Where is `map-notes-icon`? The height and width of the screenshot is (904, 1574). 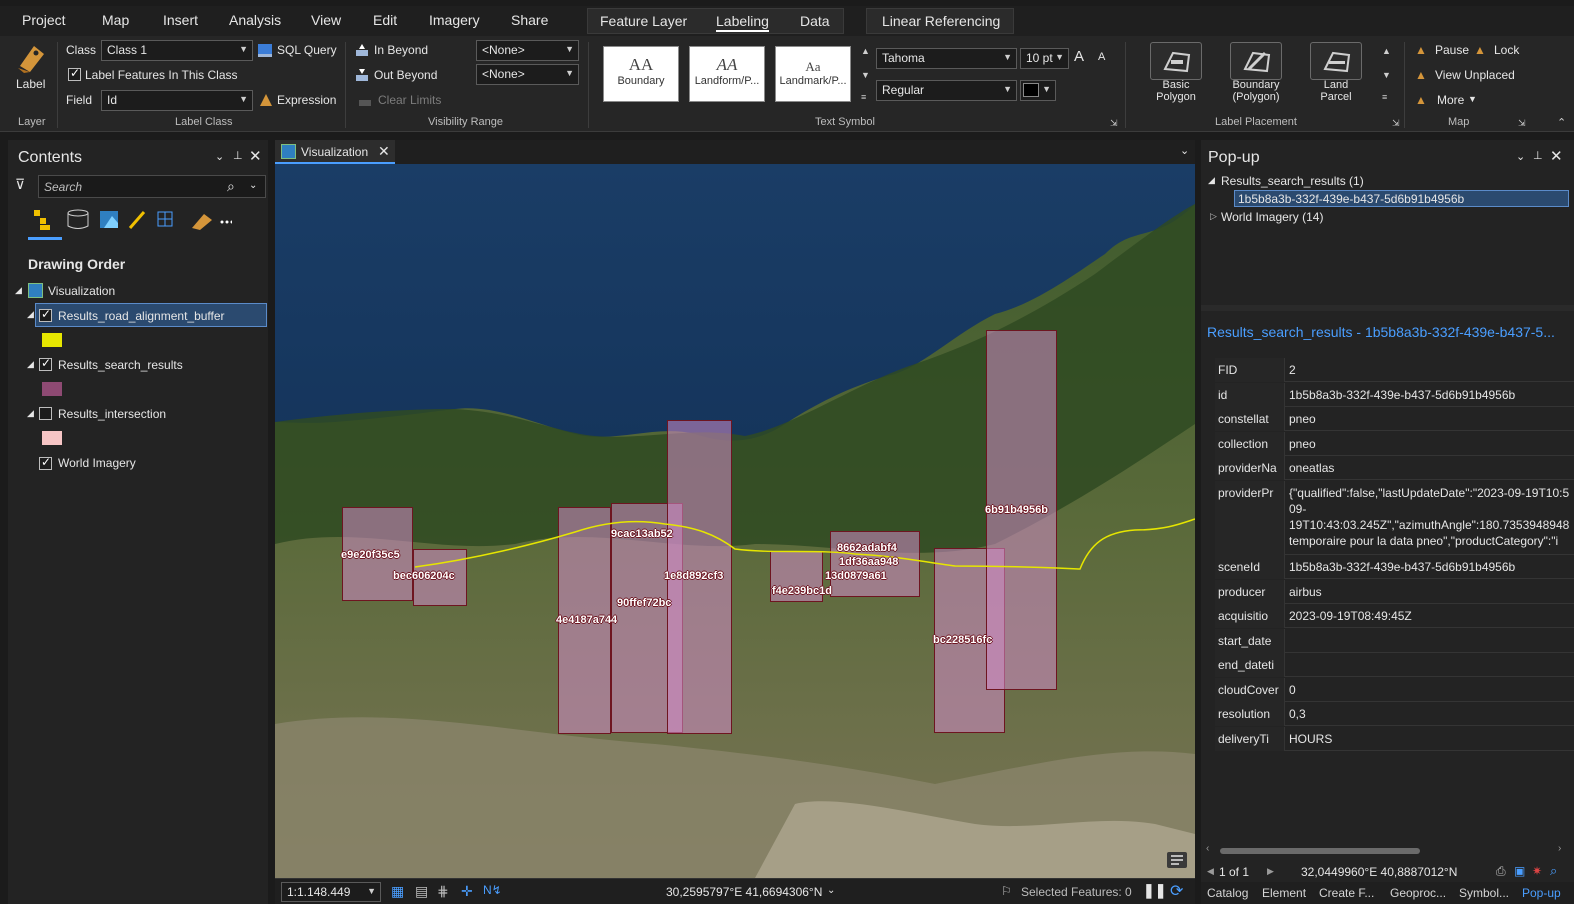
map-notes-icon is located at coordinates (1177, 860).